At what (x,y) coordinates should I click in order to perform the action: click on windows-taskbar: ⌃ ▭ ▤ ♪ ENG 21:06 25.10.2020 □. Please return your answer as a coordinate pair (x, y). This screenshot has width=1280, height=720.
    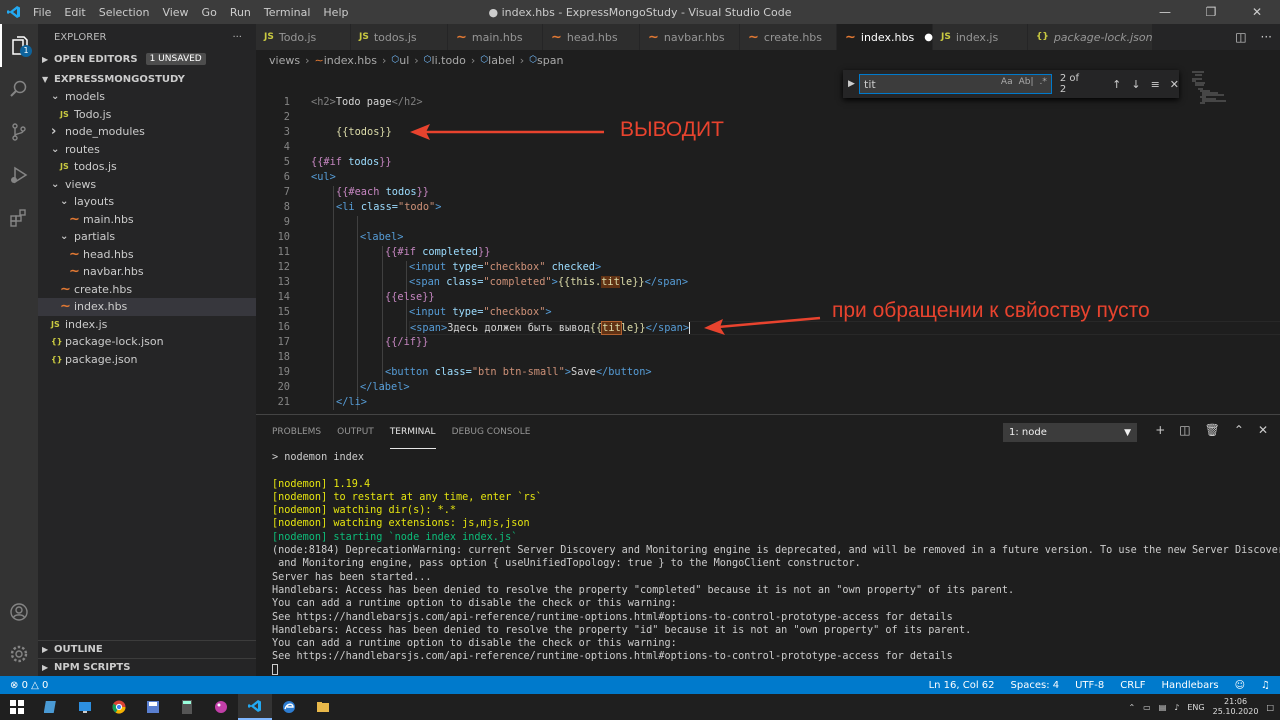
    Looking at the image, I should click on (640, 707).